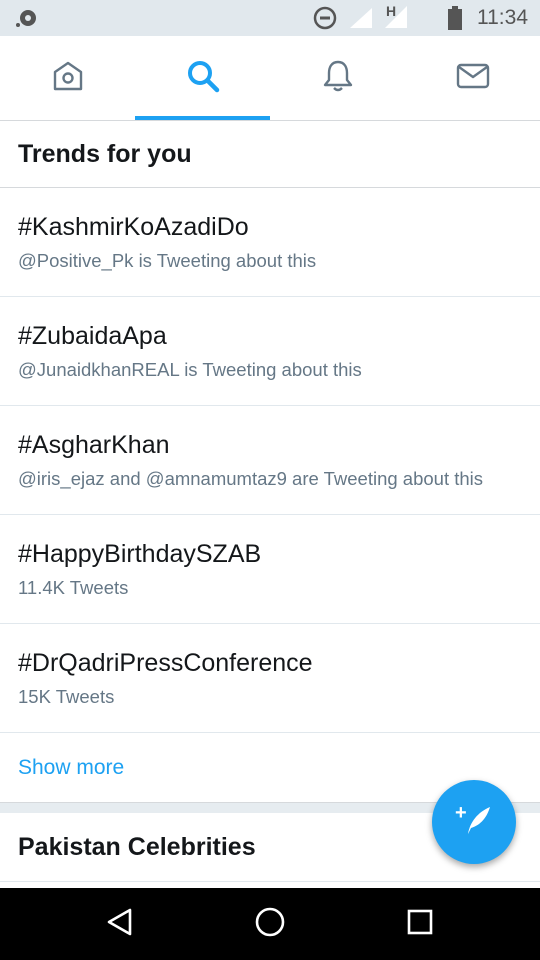 The image size is (540, 960). I want to click on bell-icon, so click(338, 78).